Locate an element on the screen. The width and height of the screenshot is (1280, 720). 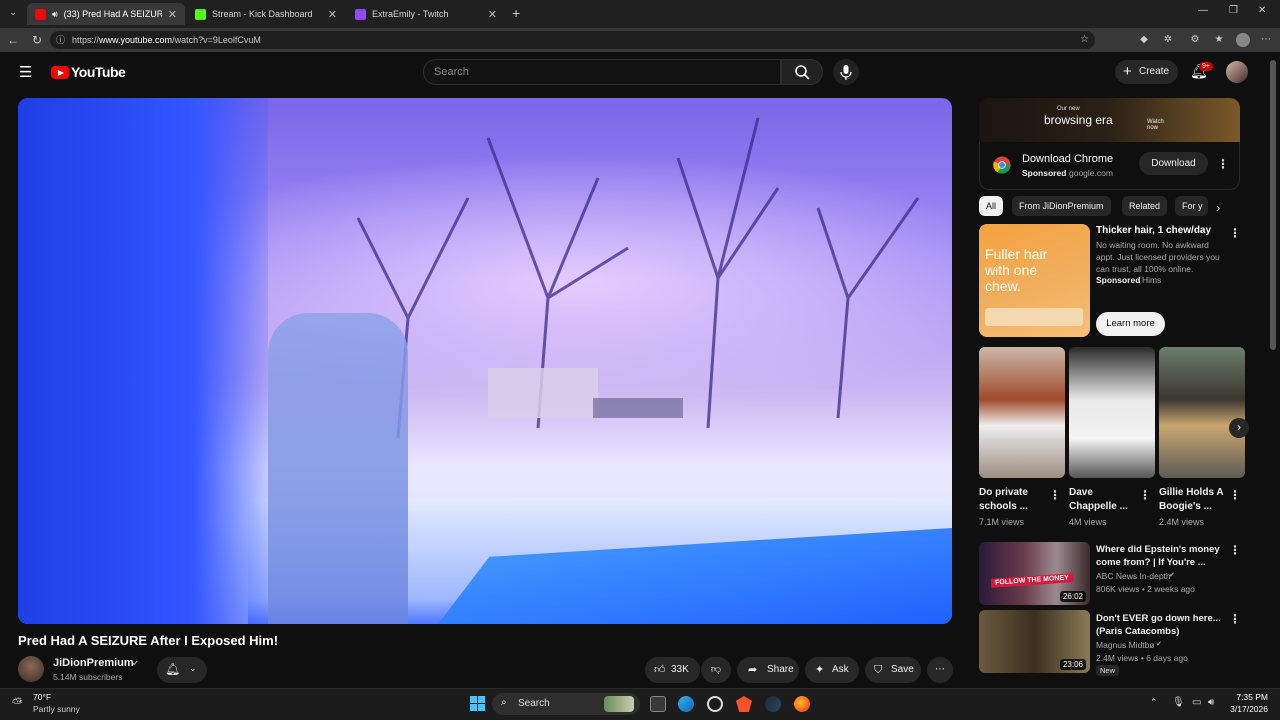
video-thumbnail: FOLLOW THE MONEY 26:02 is located at coordinates (1034, 573).